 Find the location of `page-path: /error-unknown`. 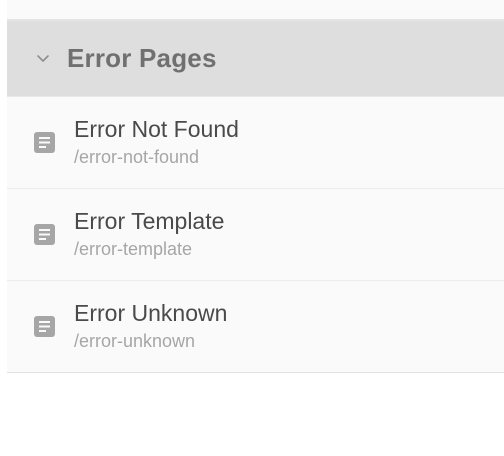

page-path: /error-unknown is located at coordinates (135, 341).